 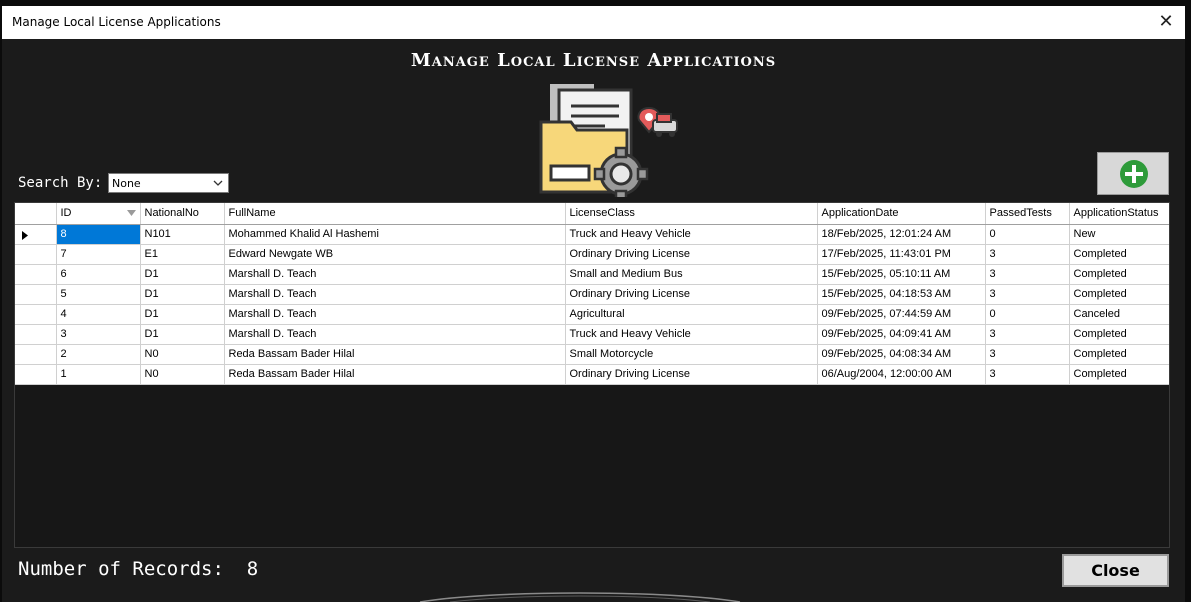 What do you see at coordinates (98, 334) in the screenshot?
I see `cell-id: 3` at bounding box center [98, 334].